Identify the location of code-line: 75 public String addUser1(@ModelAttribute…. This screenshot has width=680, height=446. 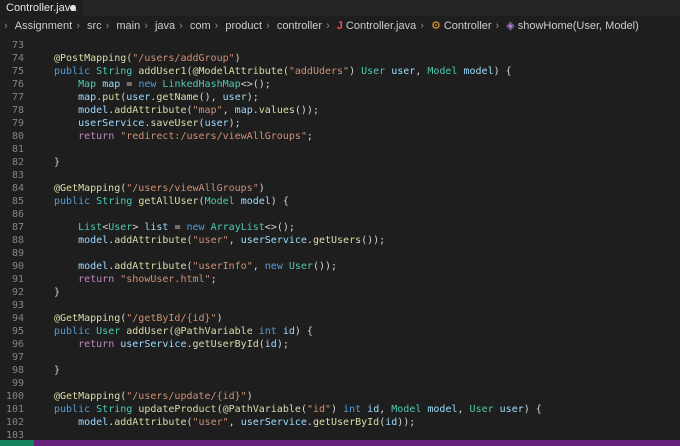
(340, 71).